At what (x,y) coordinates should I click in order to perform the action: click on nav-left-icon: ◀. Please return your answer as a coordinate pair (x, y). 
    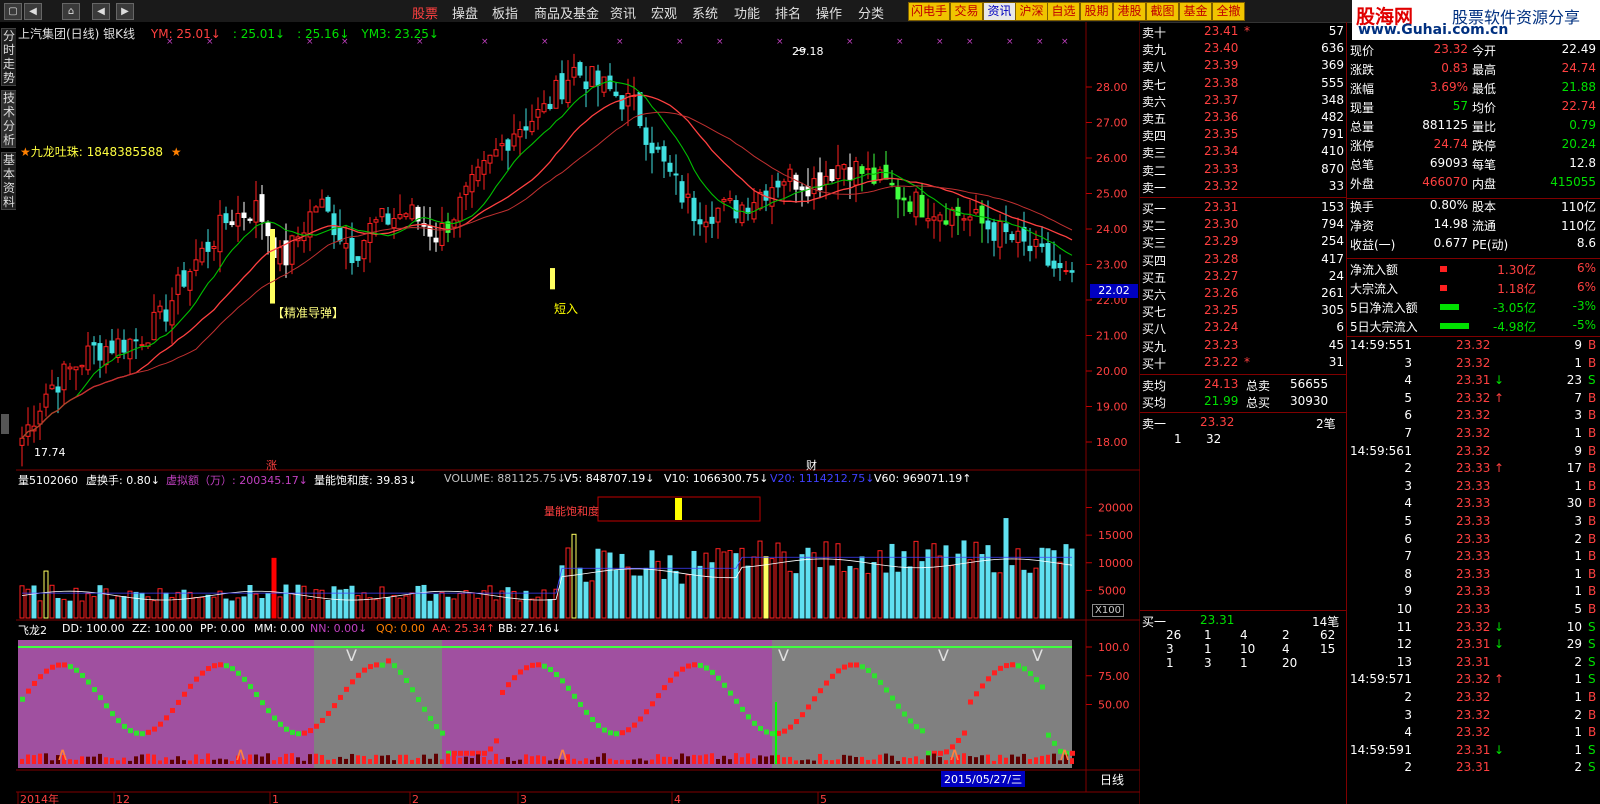
    Looking at the image, I should click on (101, 11).